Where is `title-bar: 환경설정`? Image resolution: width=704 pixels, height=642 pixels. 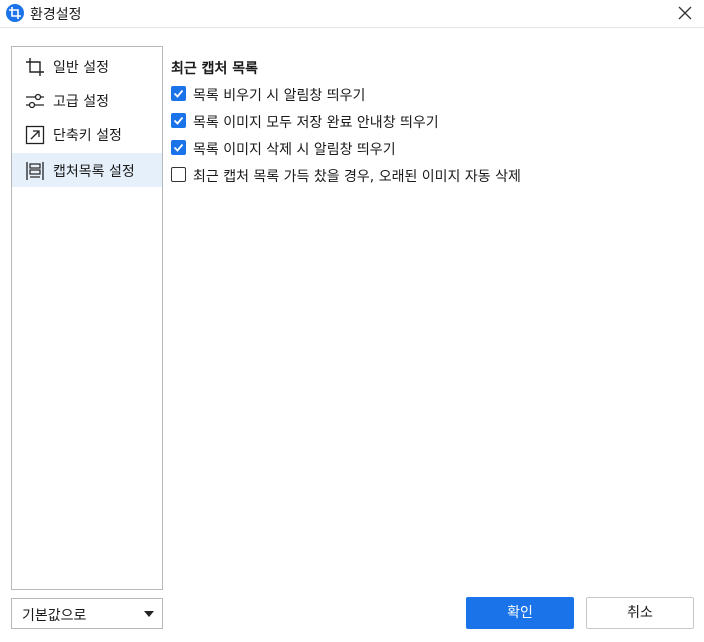
title-bar: 환경설정 is located at coordinates (352, 14).